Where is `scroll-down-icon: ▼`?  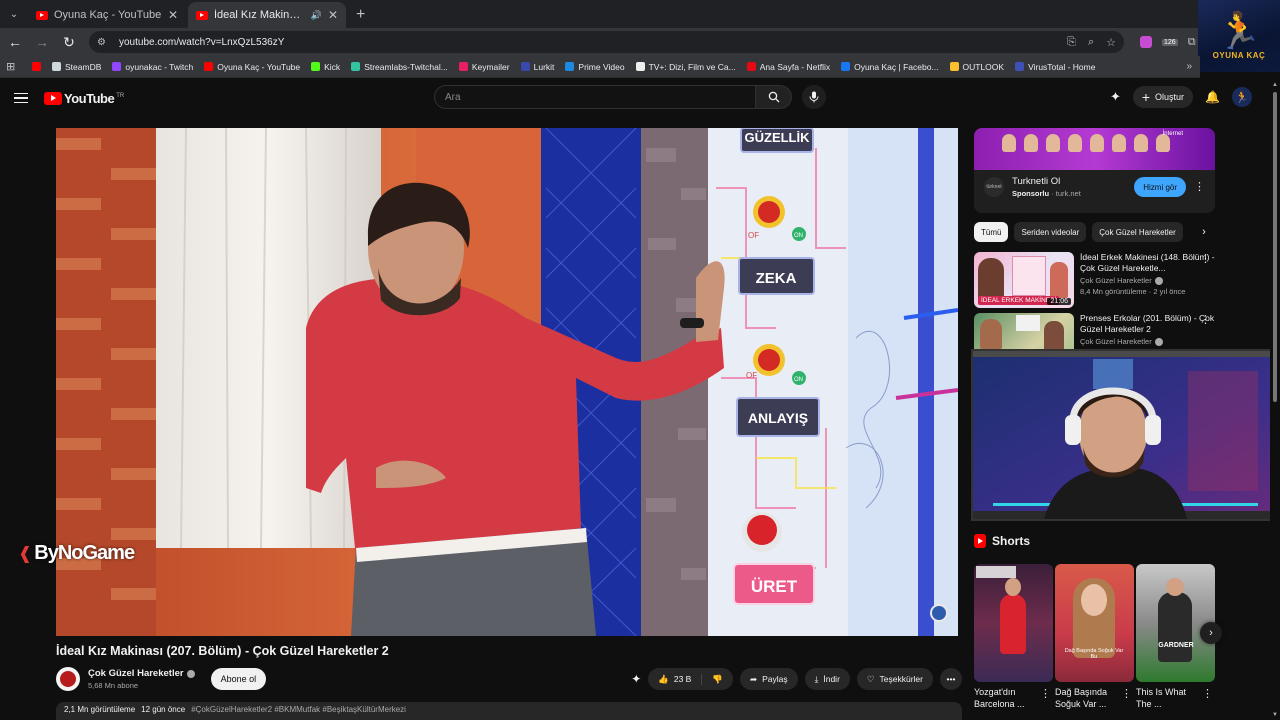 scroll-down-icon: ▼ is located at coordinates (1275, 715).